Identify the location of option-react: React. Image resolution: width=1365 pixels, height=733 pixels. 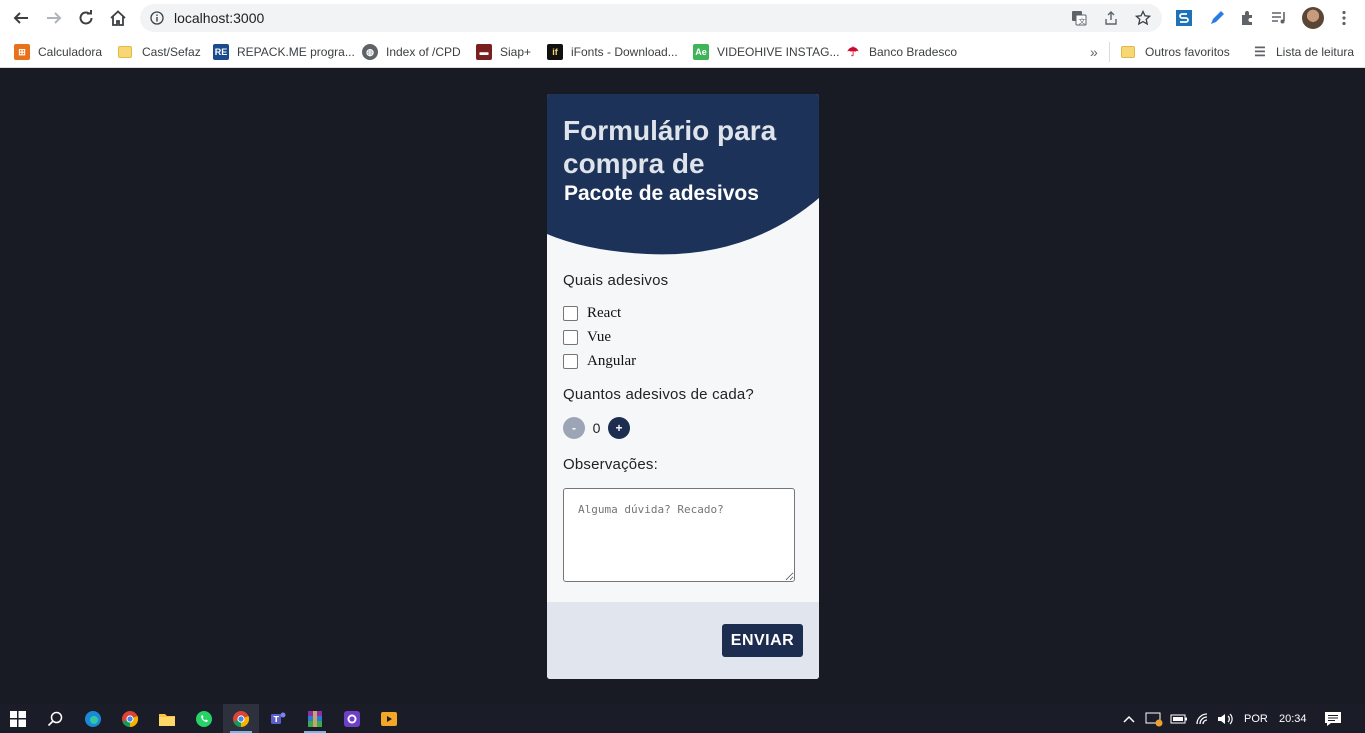
(592, 313).